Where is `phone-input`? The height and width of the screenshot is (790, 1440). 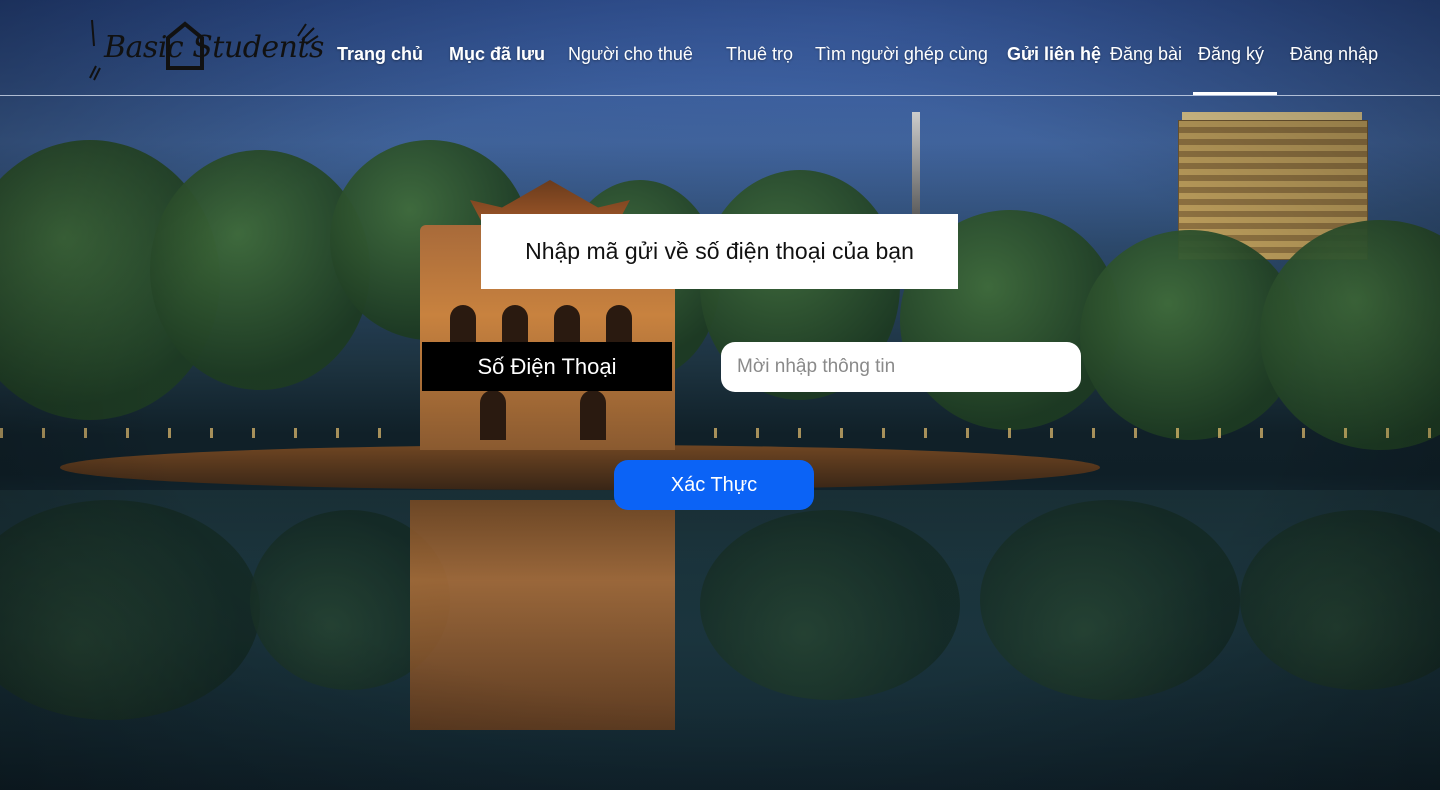 phone-input is located at coordinates (901, 367).